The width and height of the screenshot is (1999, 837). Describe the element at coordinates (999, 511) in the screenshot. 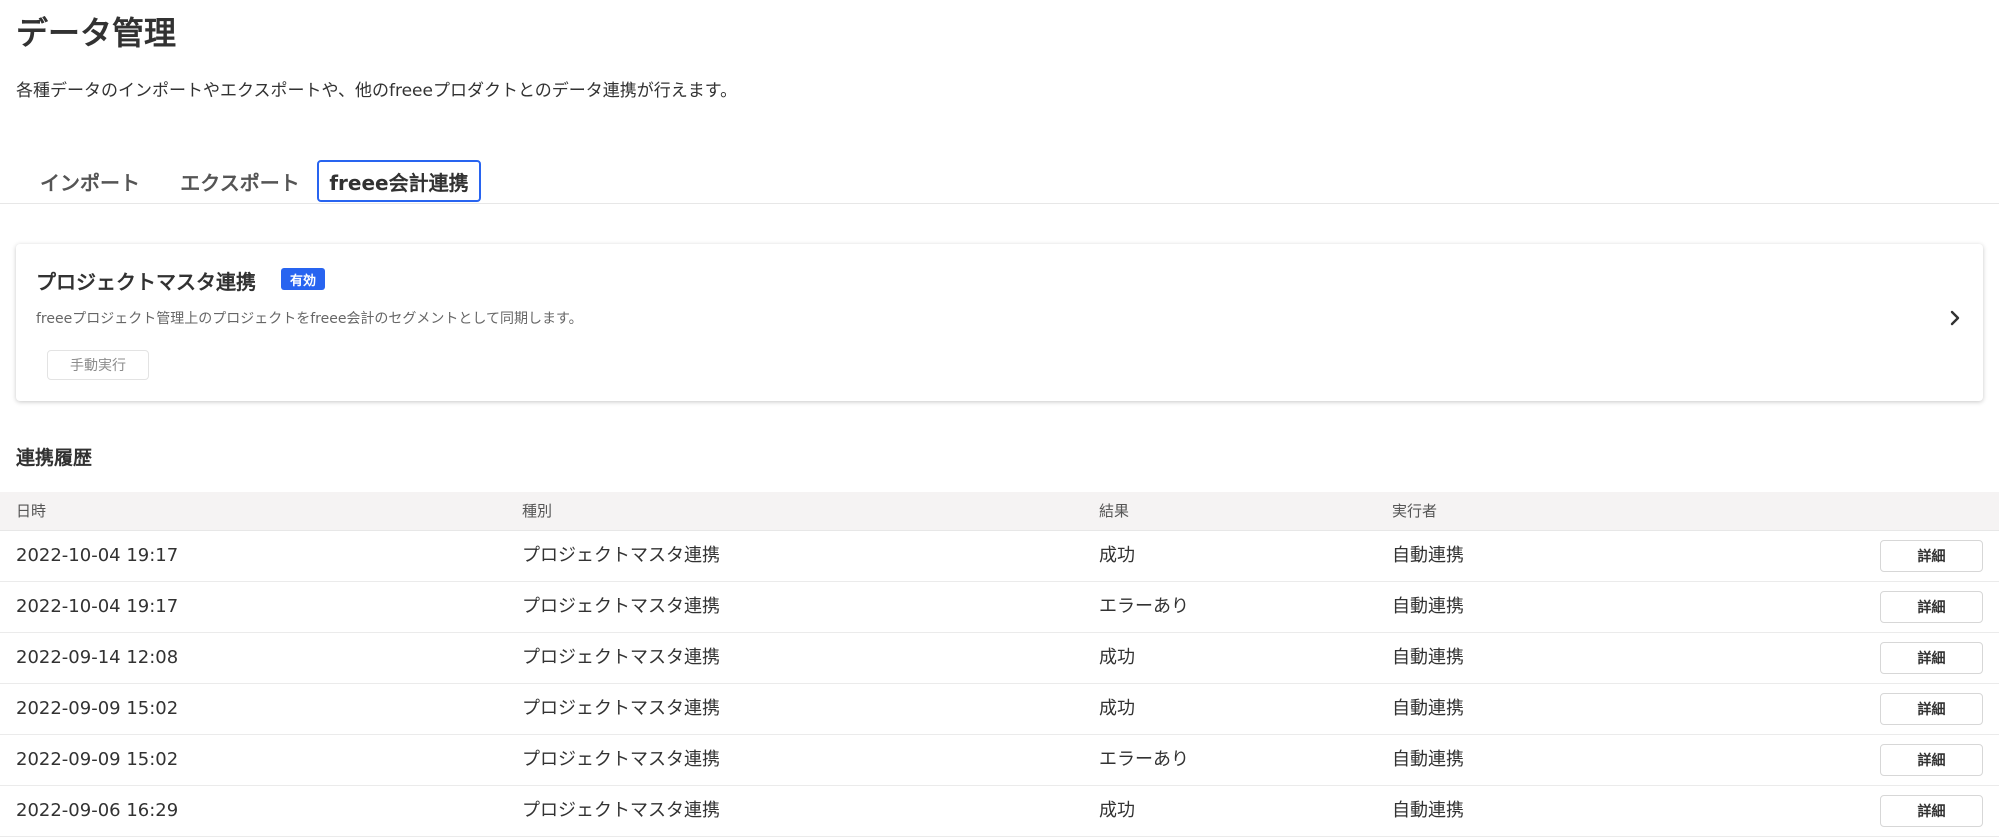

I see `table-header: 日時 種別 結果 実行者` at that location.